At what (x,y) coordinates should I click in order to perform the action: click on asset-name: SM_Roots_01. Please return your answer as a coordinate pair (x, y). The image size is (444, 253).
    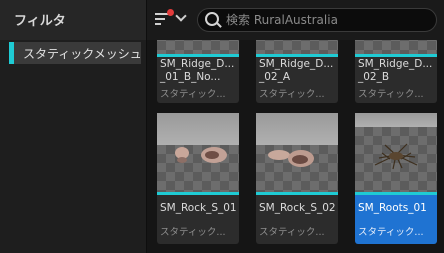
    Looking at the image, I should click on (392, 208).